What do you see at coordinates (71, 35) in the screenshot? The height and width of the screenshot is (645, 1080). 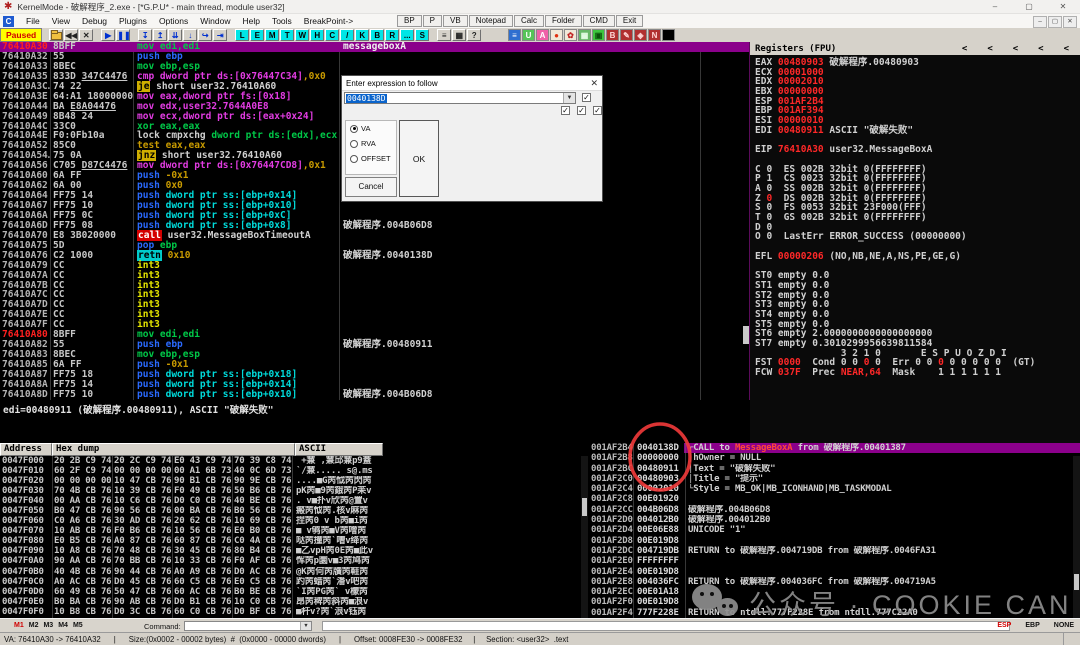 I see `rewind-button: ◀◀` at bounding box center [71, 35].